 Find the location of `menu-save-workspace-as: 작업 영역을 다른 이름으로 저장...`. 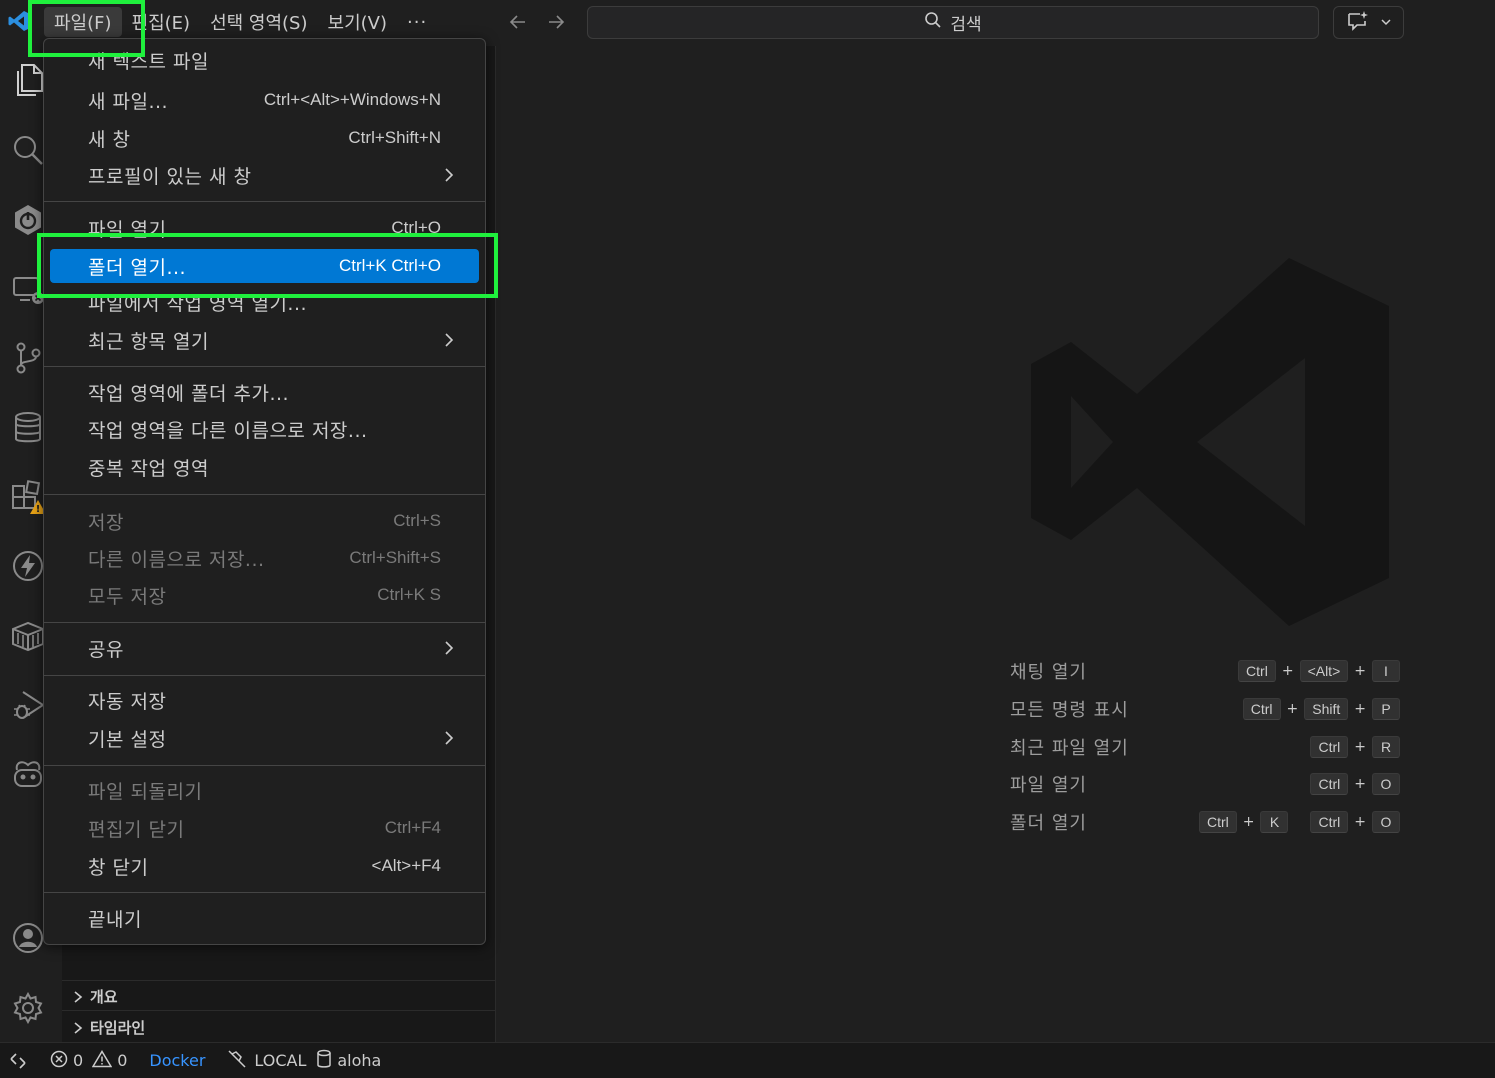

menu-save-workspace-as: 작업 영역을 다른 이름으로 저장... is located at coordinates (264, 429).